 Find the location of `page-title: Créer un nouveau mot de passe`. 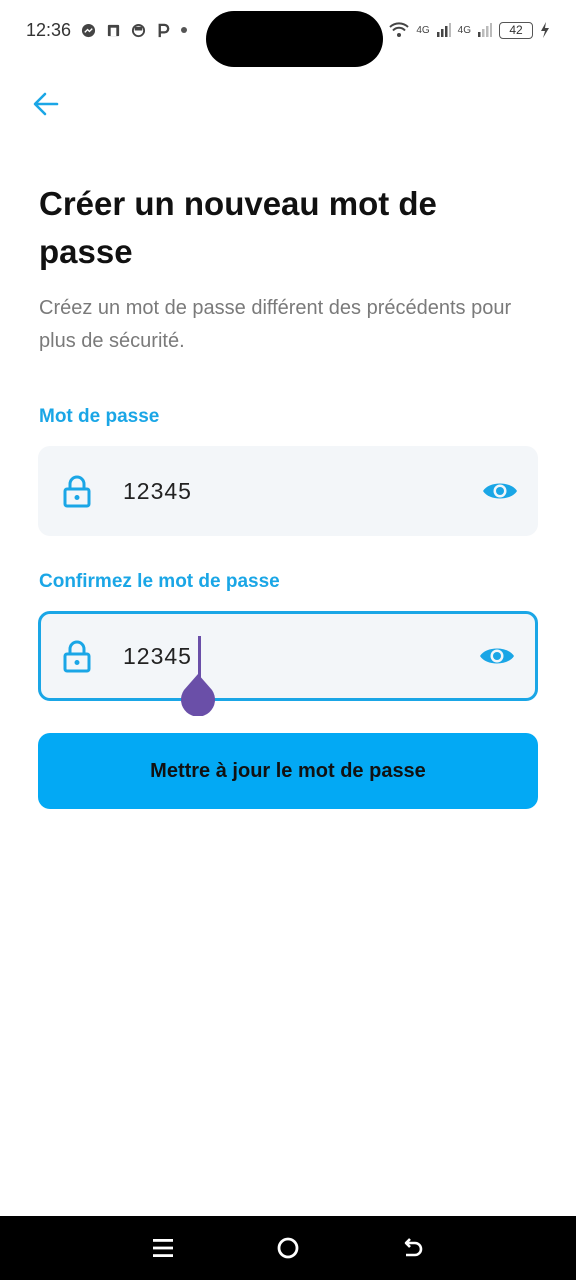

page-title: Créer un nouveau mot de passe is located at coordinates (238, 227).